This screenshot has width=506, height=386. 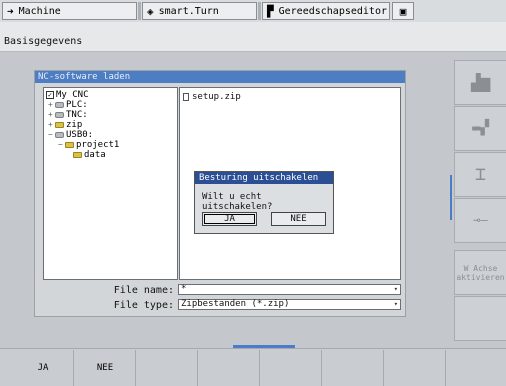 I want to click on softkey-v1: ▟▆, so click(x=480, y=82).